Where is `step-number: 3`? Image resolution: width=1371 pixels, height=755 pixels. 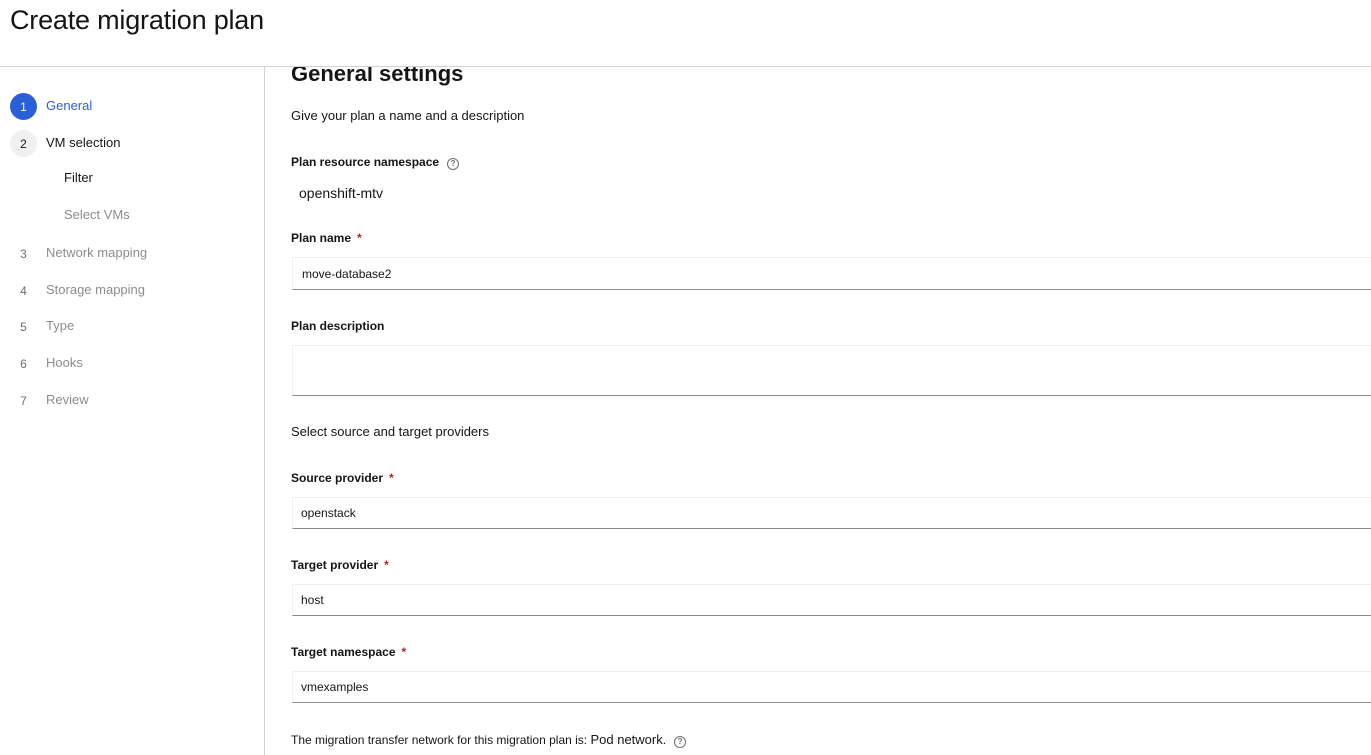 step-number: 3 is located at coordinates (23, 253).